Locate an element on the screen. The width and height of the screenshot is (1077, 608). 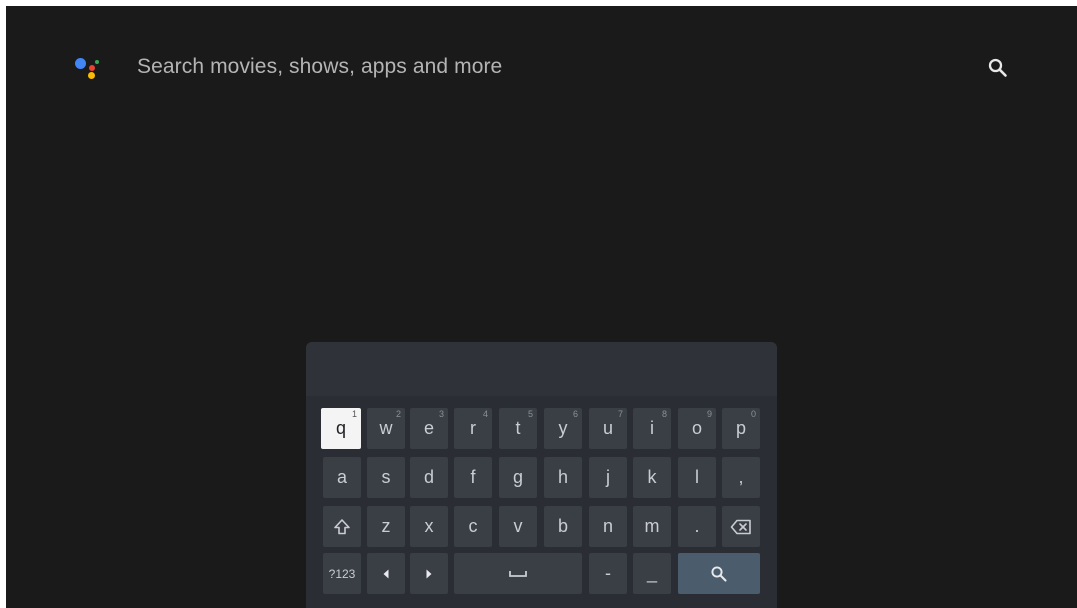
keyboard-input-area is located at coordinates (541, 369).